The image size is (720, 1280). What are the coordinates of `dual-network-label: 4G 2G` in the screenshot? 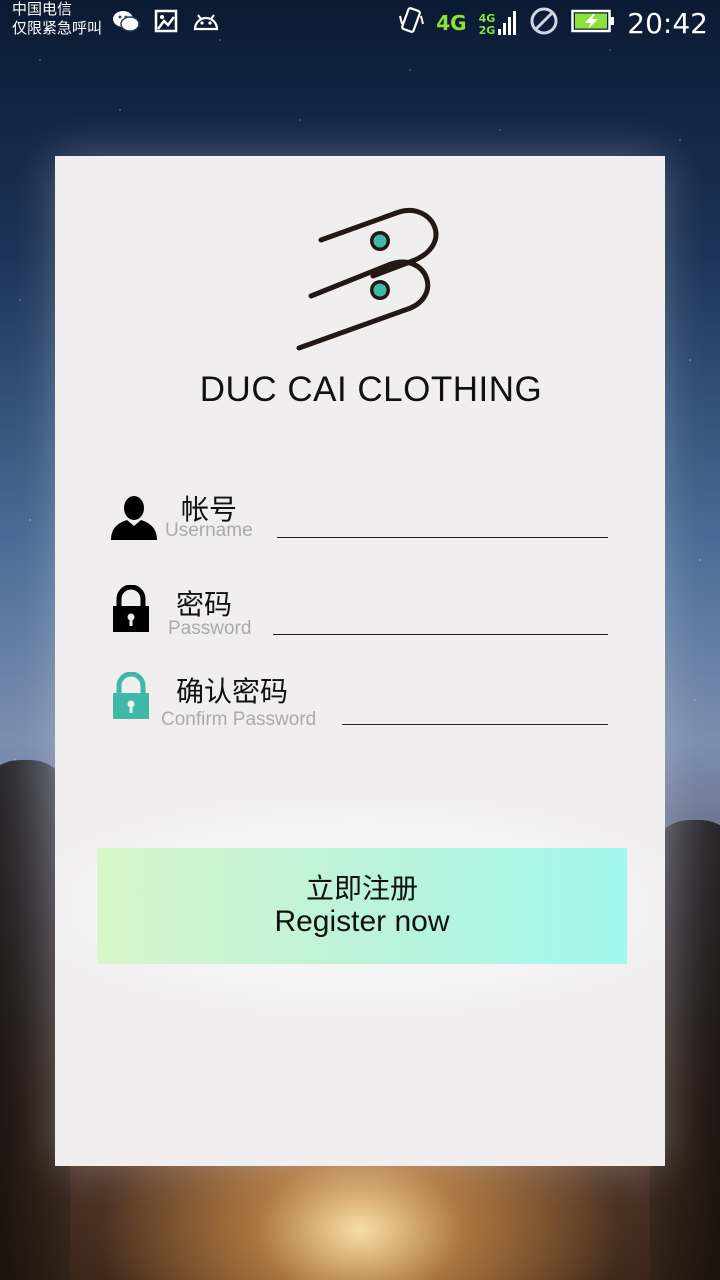 It's located at (487, 24).